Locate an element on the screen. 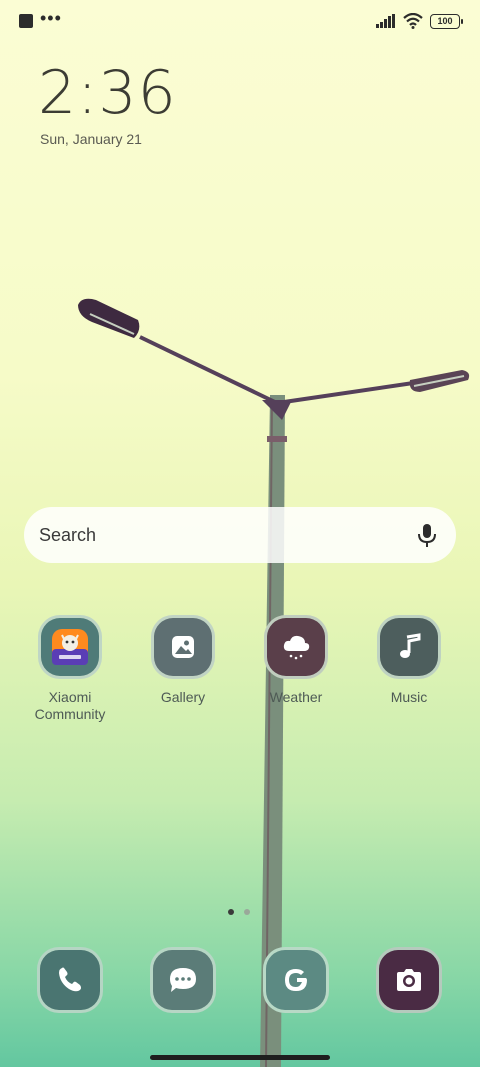 The width and height of the screenshot is (480, 1067). search-placeholder: Search is located at coordinates (68, 535).